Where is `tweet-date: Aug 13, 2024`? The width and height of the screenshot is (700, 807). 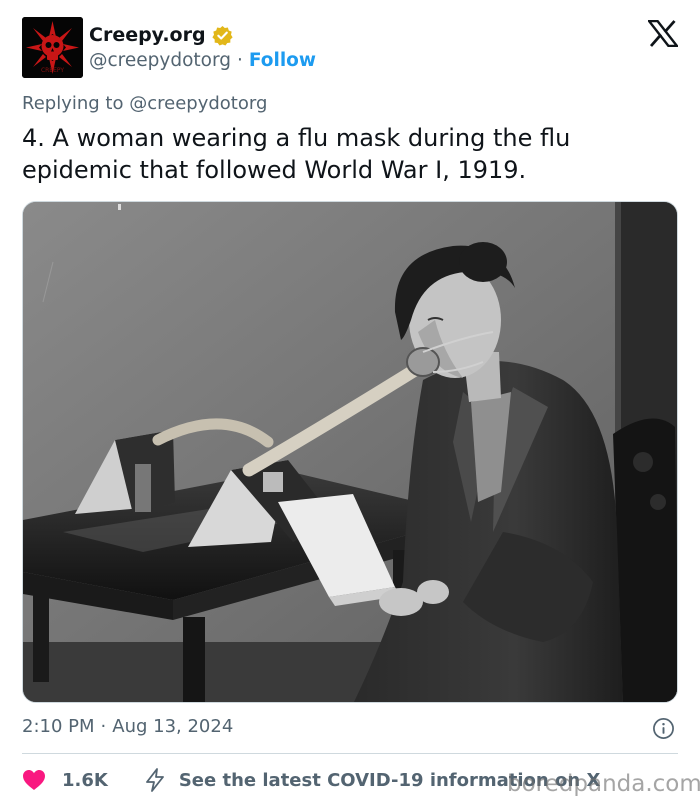 tweet-date: Aug 13, 2024 is located at coordinates (173, 726).